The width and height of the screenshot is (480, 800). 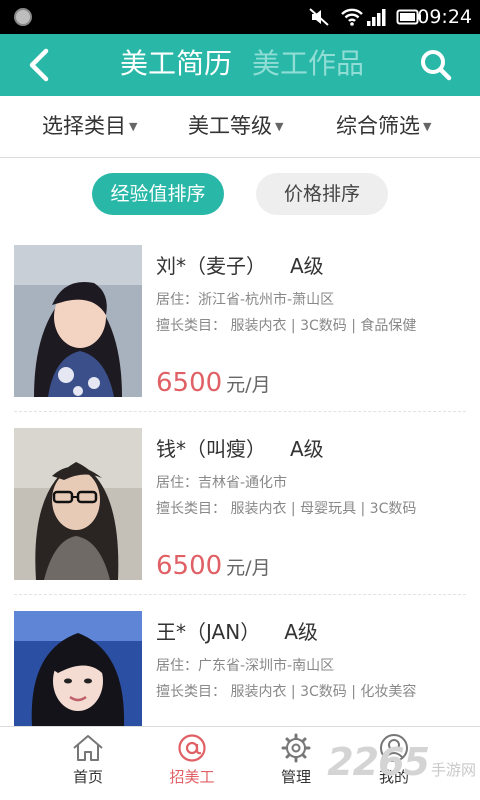 What do you see at coordinates (211, 266) in the screenshot?
I see `designer-name-text: 刘*（麦子）` at bounding box center [211, 266].